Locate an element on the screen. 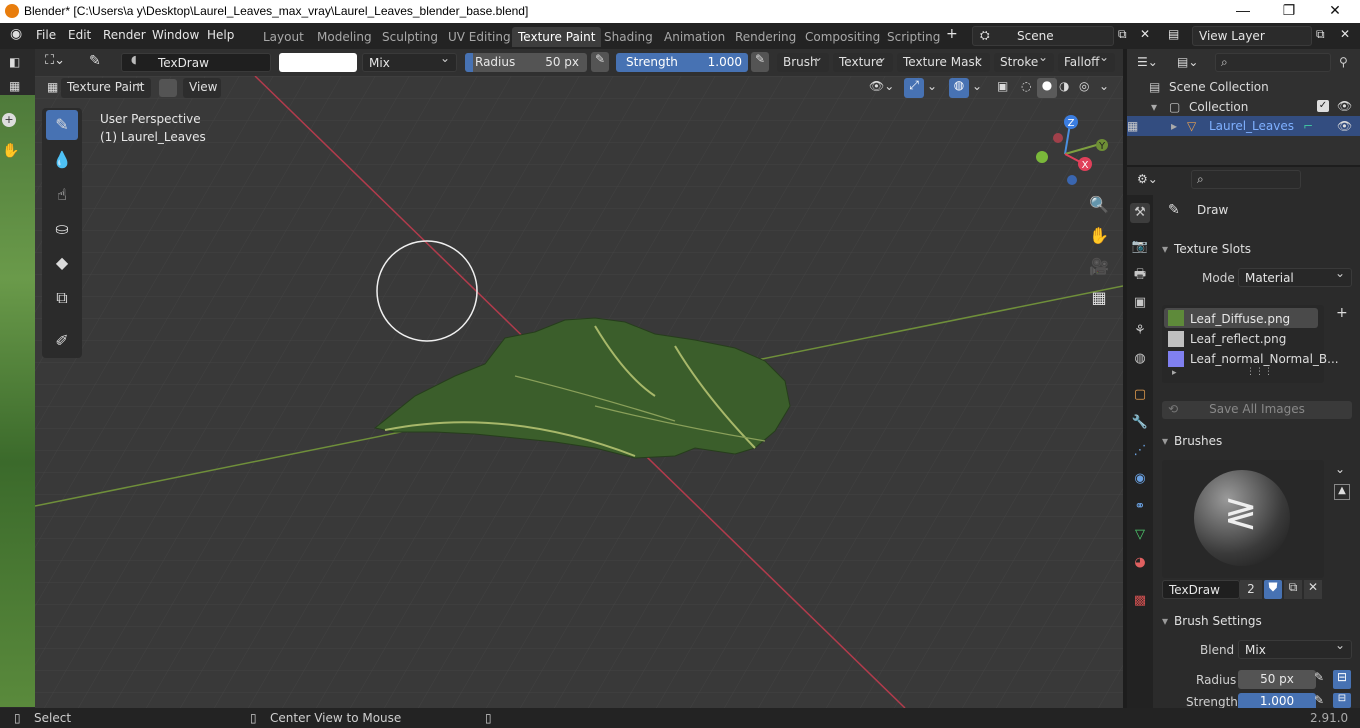 This screenshot has height=728, width=1360. solid-shading-icon: ● is located at coordinates (1047, 88).